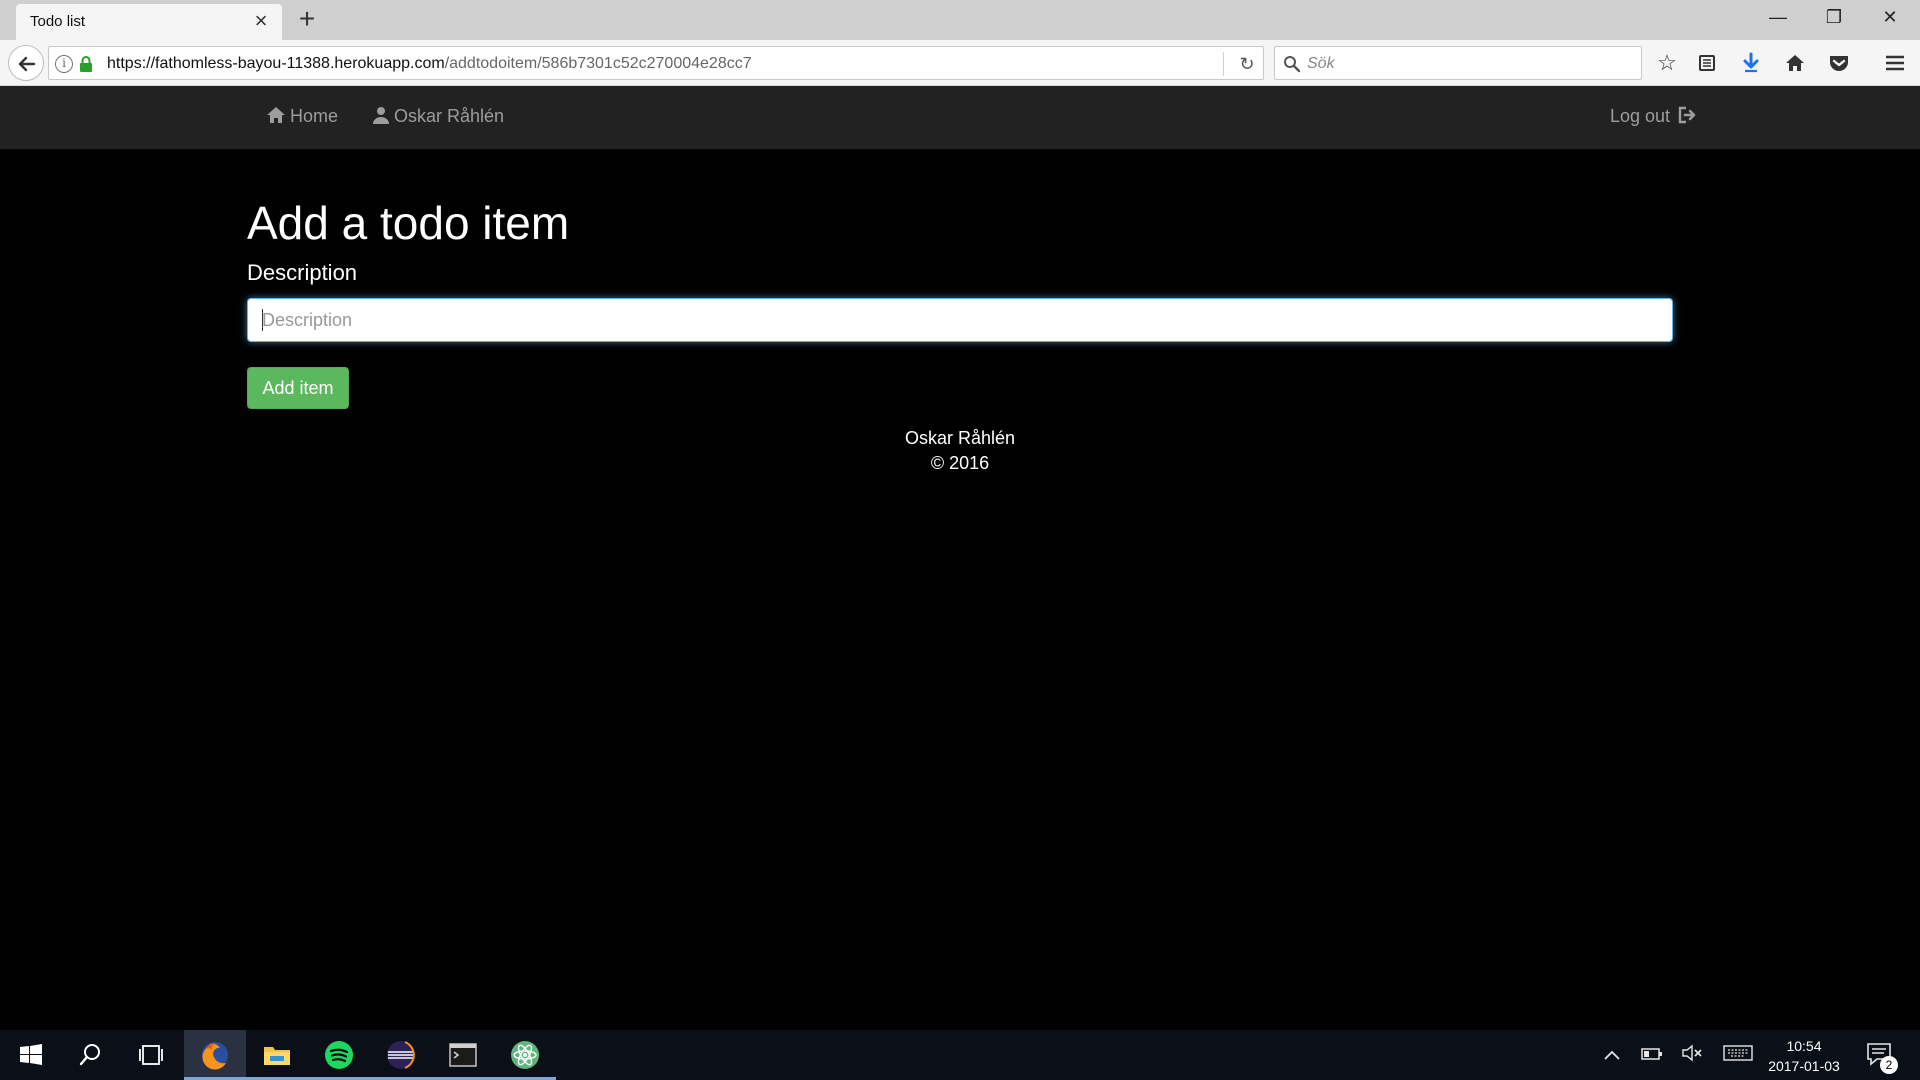 This screenshot has height=1080, width=1920. Describe the element at coordinates (1839, 63) in the screenshot. I see `pocket-icon` at that location.